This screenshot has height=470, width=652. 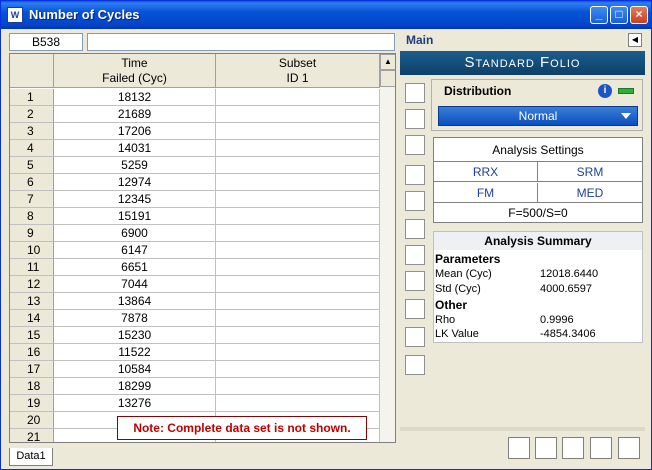 What do you see at coordinates (415, 337) in the screenshot?
I see `calculator-icon` at bounding box center [415, 337].